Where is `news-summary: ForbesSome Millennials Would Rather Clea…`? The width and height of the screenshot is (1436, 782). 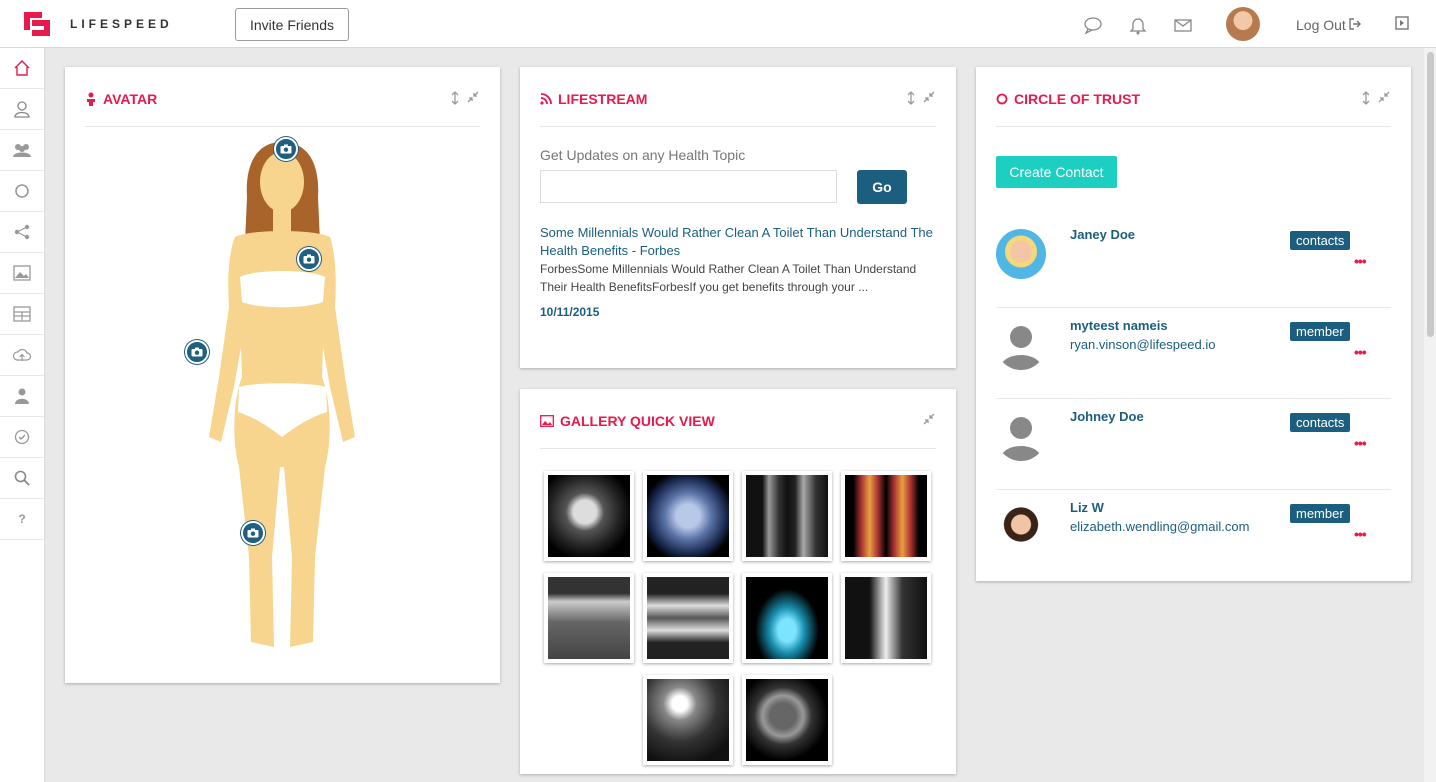
news-summary: ForbesSome Millennials Would Rather Clea… is located at coordinates (728, 278).